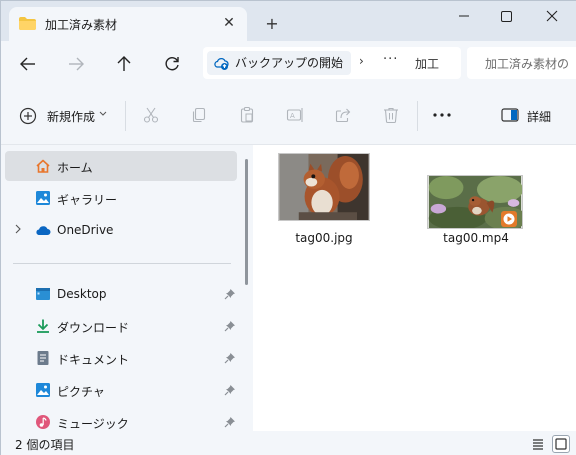  I want to click on details-view-icon, so click(538, 444).